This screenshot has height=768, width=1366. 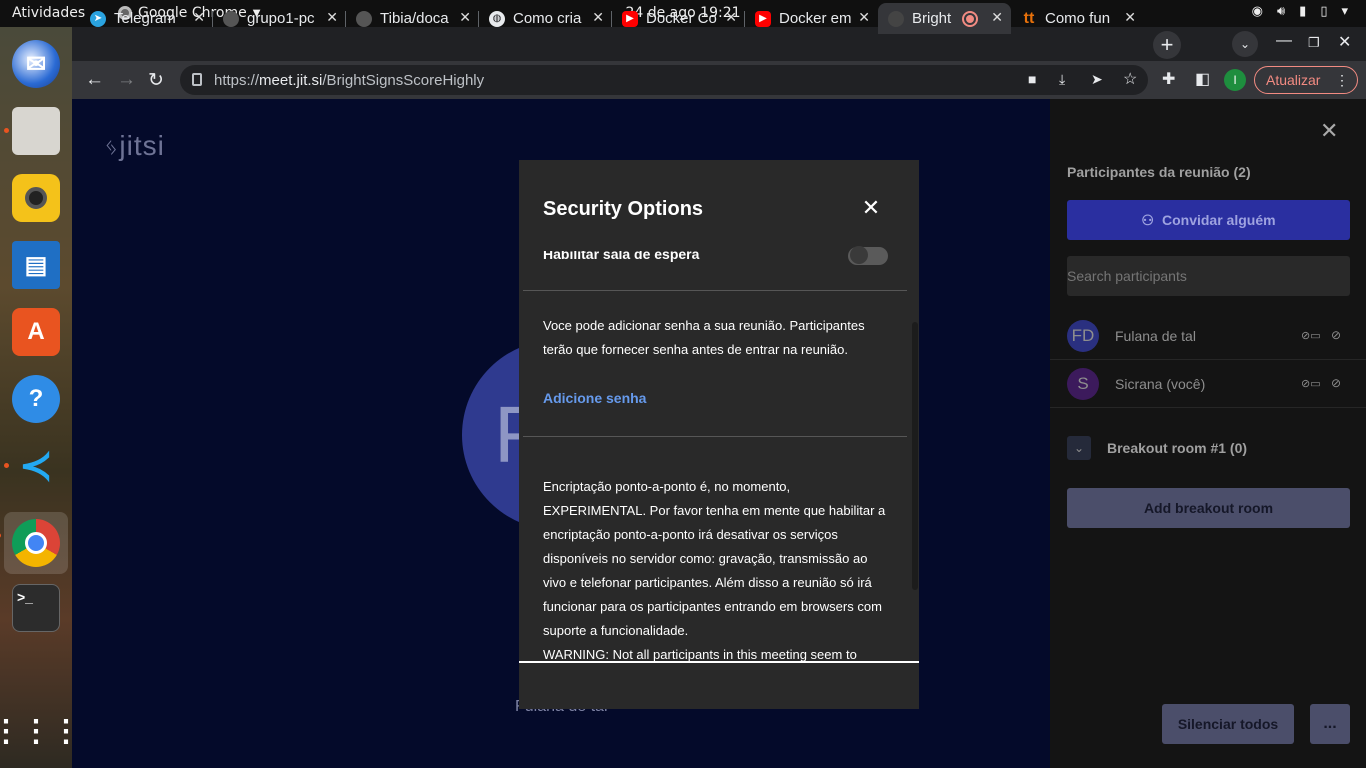 What do you see at coordinates (36, 608) in the screenshot?
I see `terminal-icon: >_` at bounding box center [36, 608].